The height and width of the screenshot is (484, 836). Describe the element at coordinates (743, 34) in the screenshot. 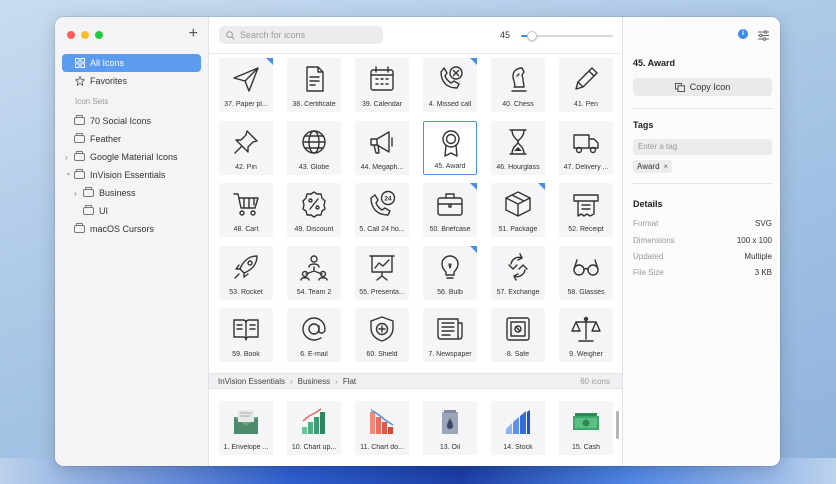

I see `info-icon: i` at that location.